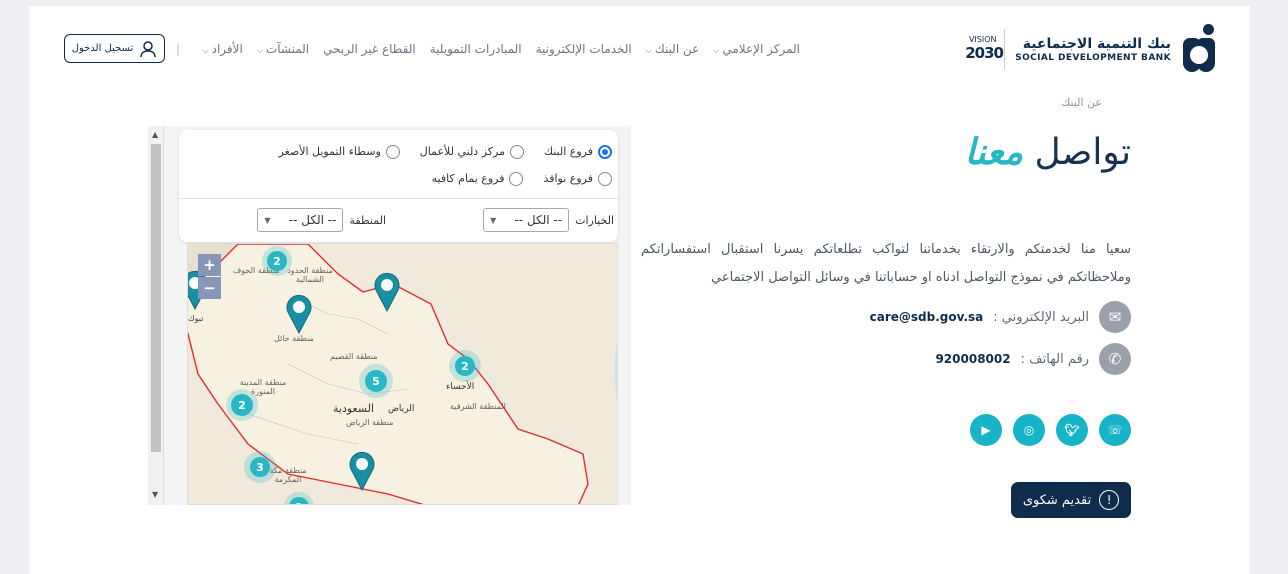 The image size is (1288, 574). I want to click on nav-label: عن البنك, so click(677, 49).